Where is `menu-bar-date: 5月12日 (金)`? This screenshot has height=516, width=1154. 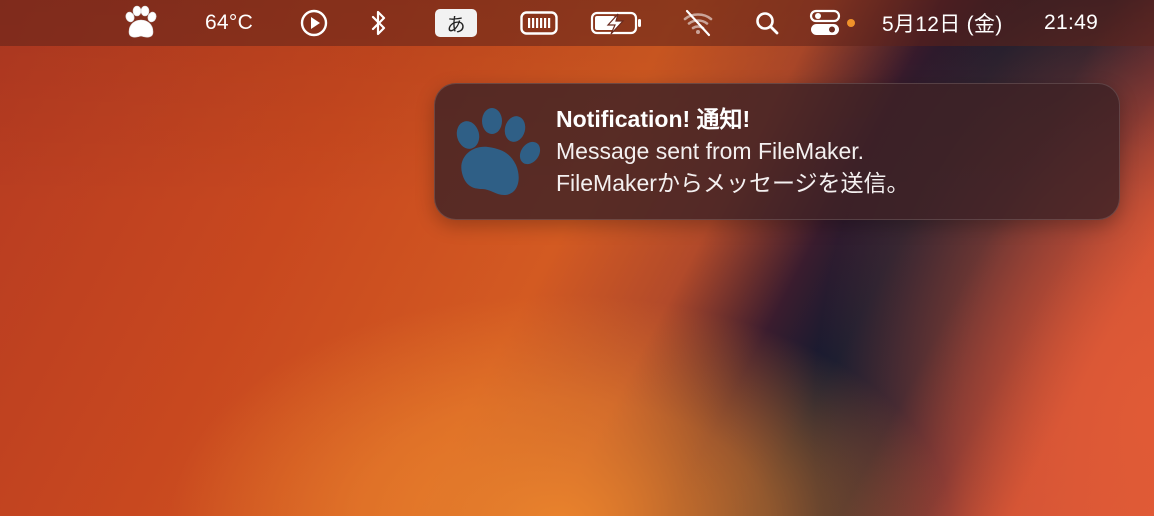 menu-bar-date: 5月12日 (金) is located at coordinates (957, 23).